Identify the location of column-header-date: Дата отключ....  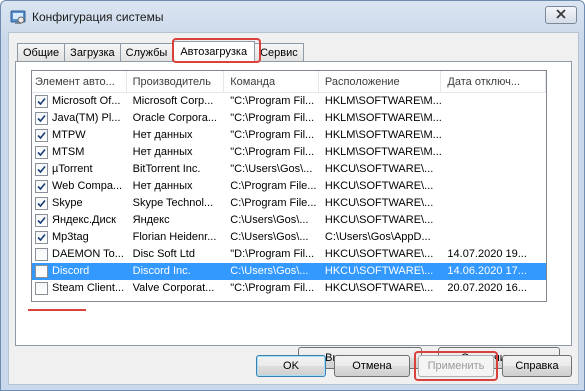
(493, 82).